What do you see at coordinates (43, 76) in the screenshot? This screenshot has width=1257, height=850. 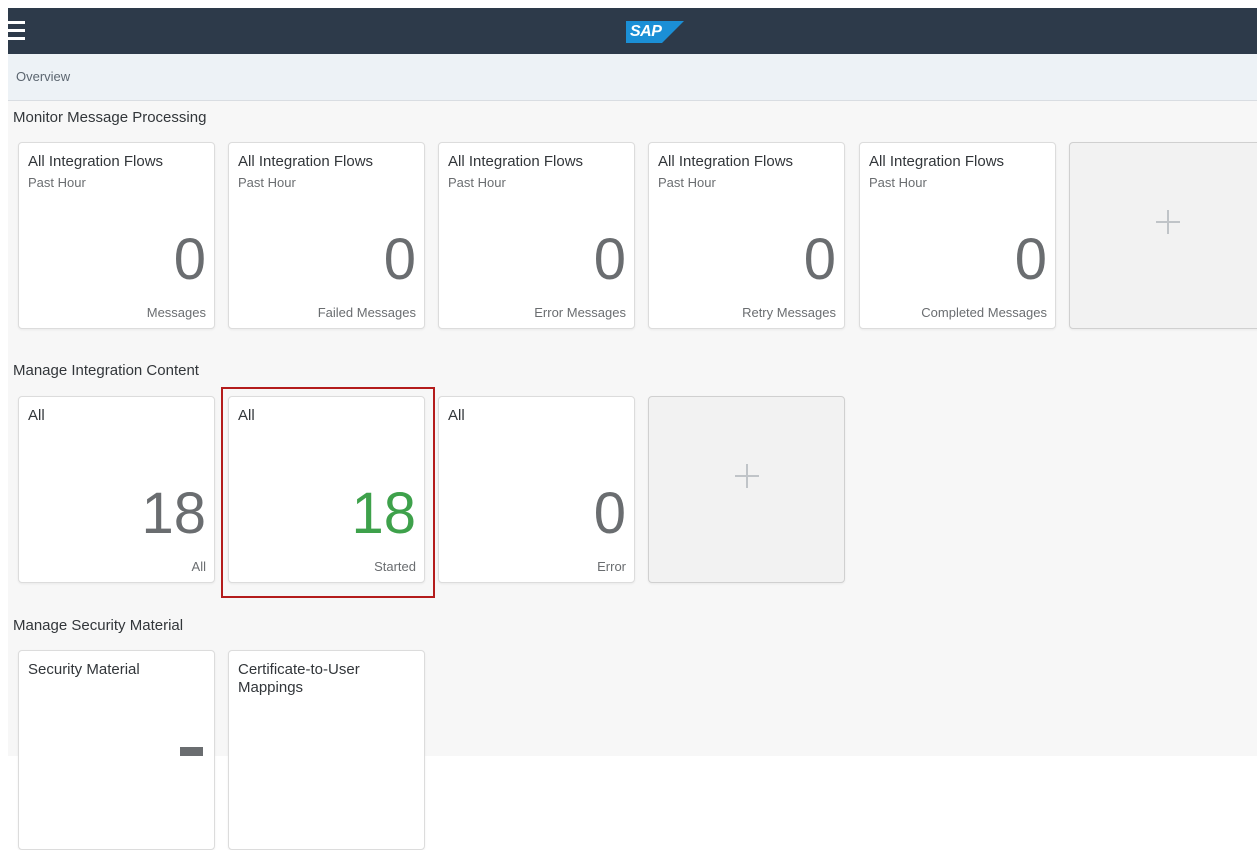 I see `breadcrumb-overview: Overview` at bounding box center [43, 76].